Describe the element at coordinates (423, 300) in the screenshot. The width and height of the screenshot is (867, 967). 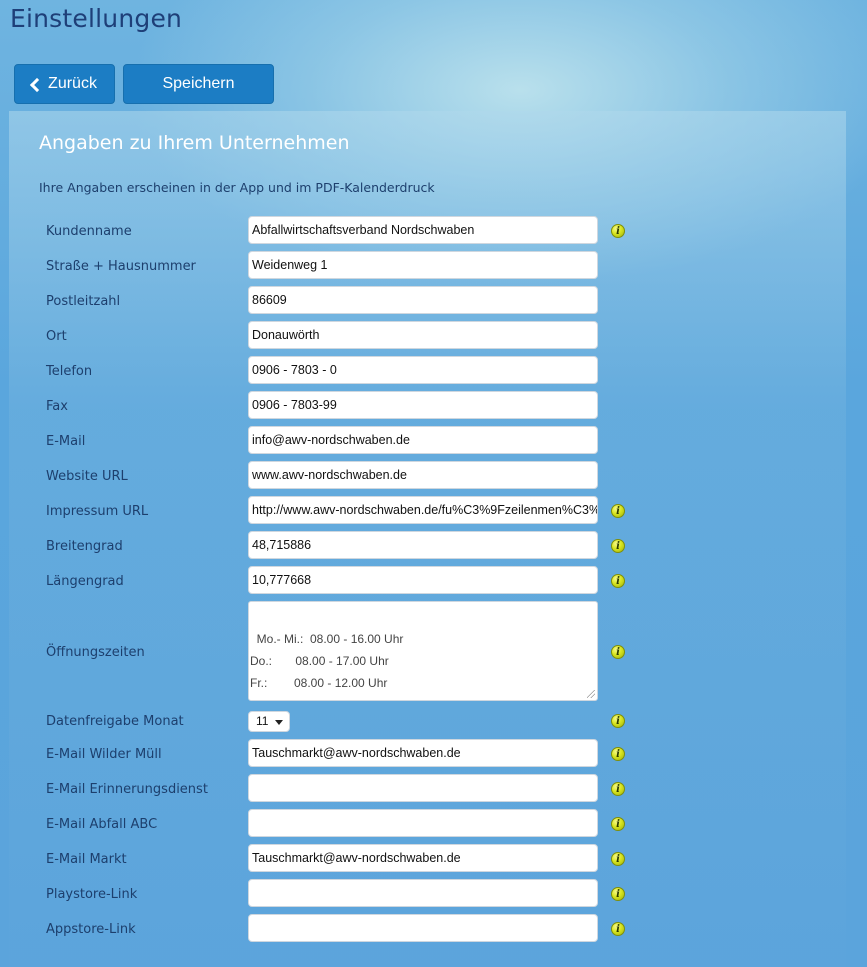
I see `plz-input: 86609` at that location.